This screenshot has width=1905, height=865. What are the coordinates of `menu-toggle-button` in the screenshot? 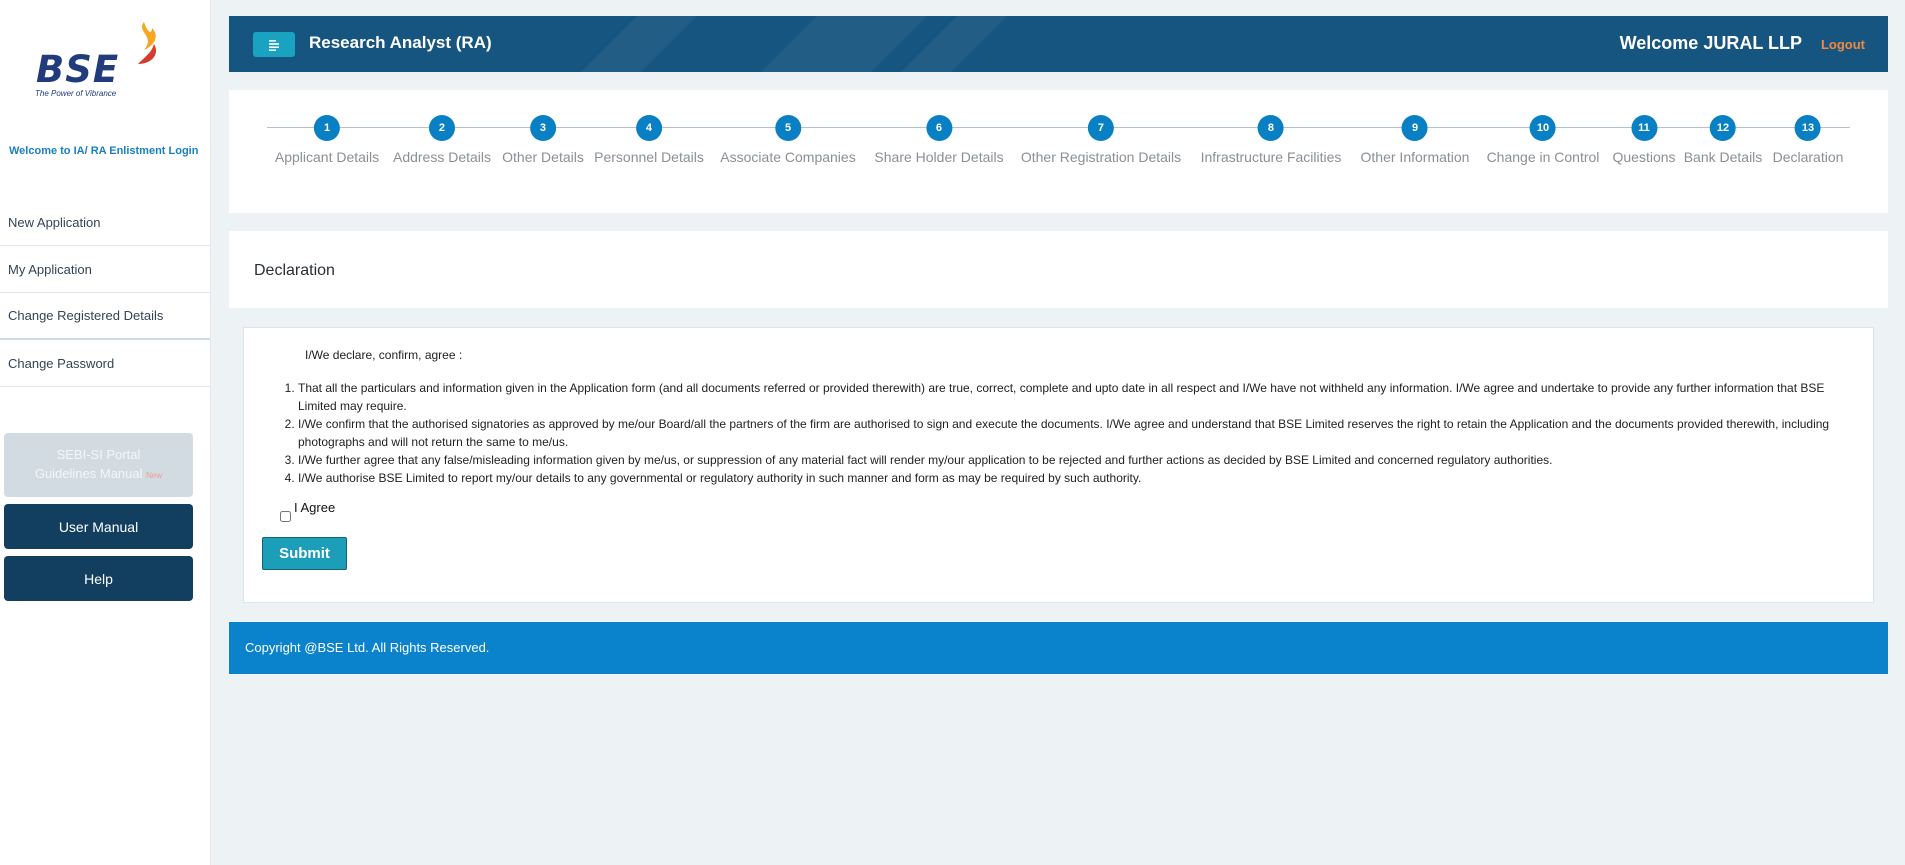 It's located at (274, 44).